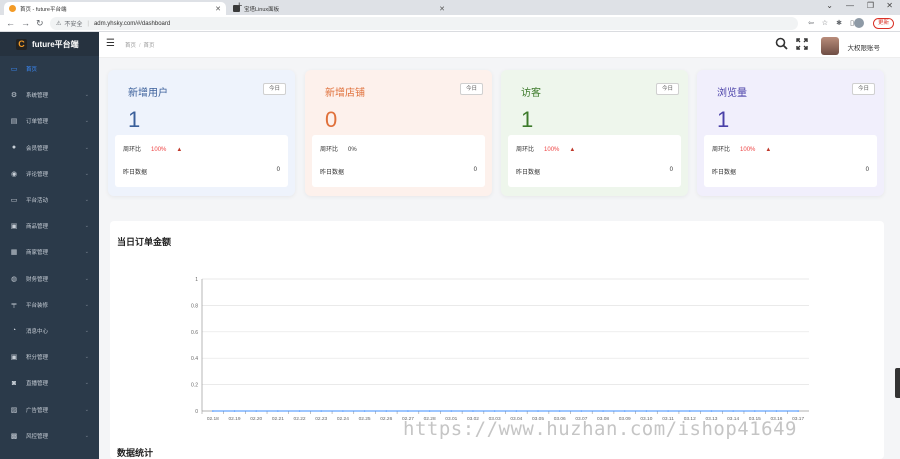  I want to click on browser-tab-active: 首页 - future平台端 ✕, so click(115, 8).